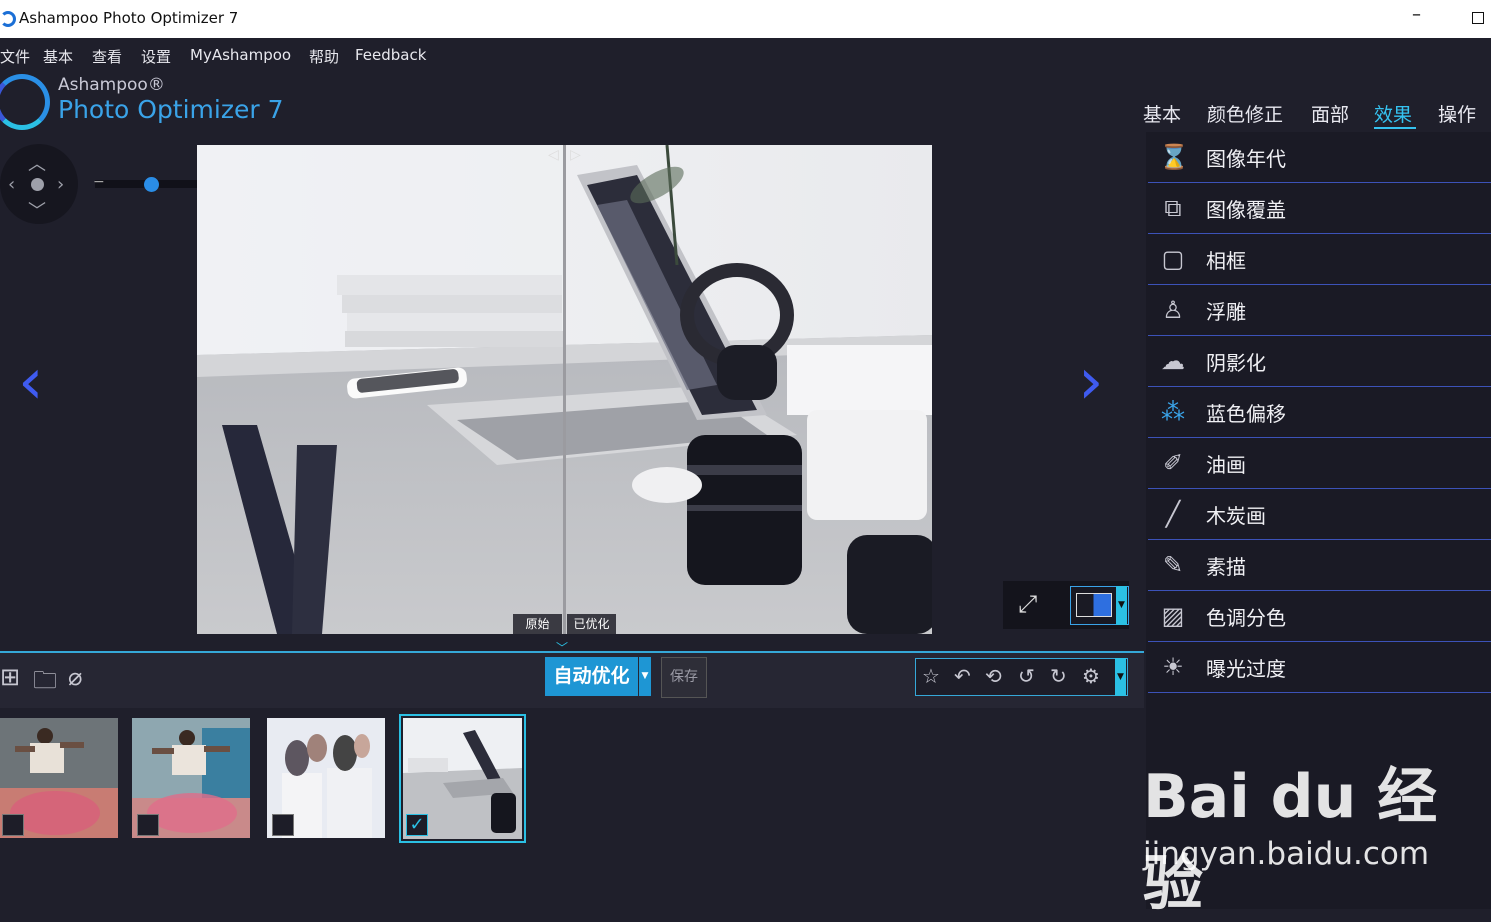 The width and height of the screenshot is (1491, 922). Describe the element at coordinates (1286, 854) in the screenshot. I see `watermark-url: jingyan.baidu.com` at that location.